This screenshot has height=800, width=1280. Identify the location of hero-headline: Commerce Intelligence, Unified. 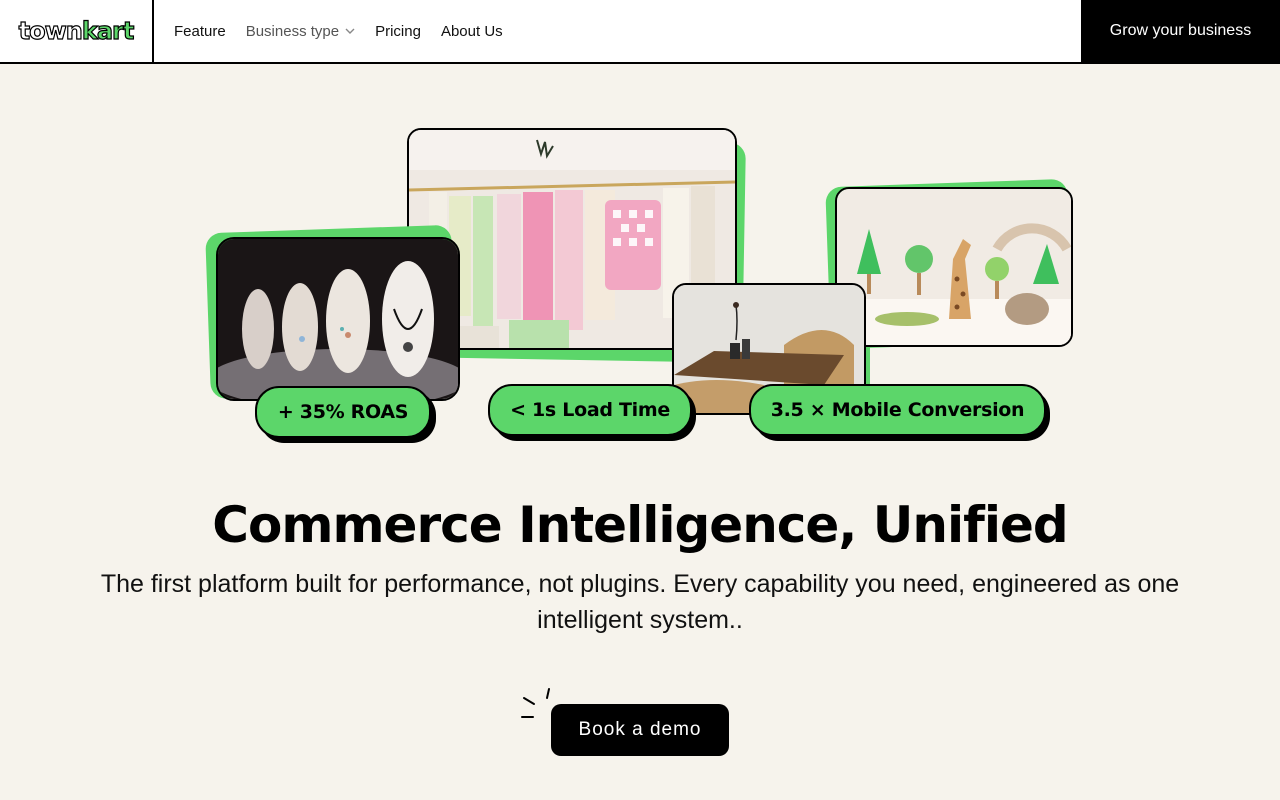
(640, 525).